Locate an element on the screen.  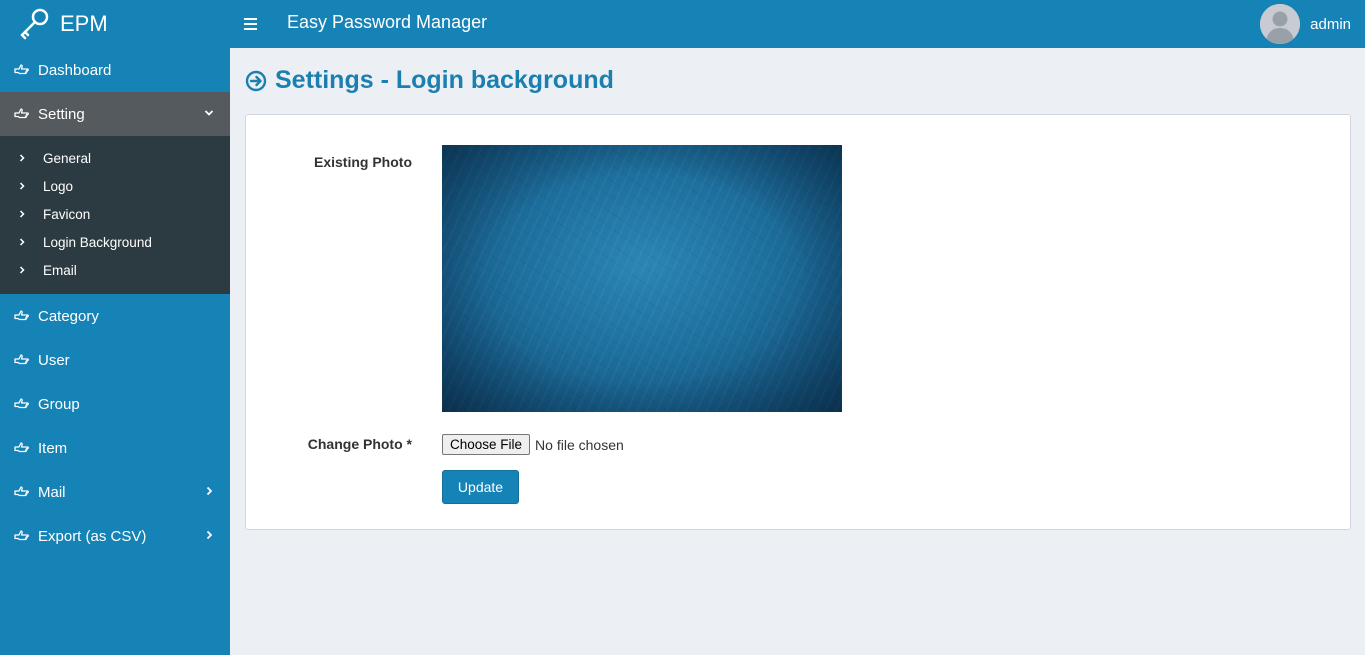
avatar is located at coordinates (1280, 24).